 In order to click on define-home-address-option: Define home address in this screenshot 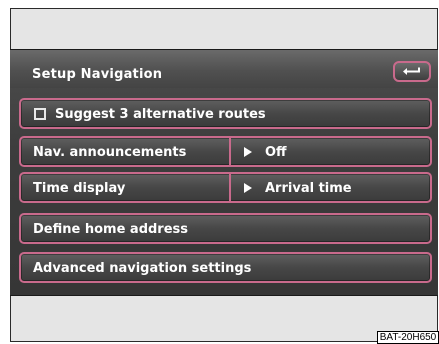, I will do `click(225, 228)`.